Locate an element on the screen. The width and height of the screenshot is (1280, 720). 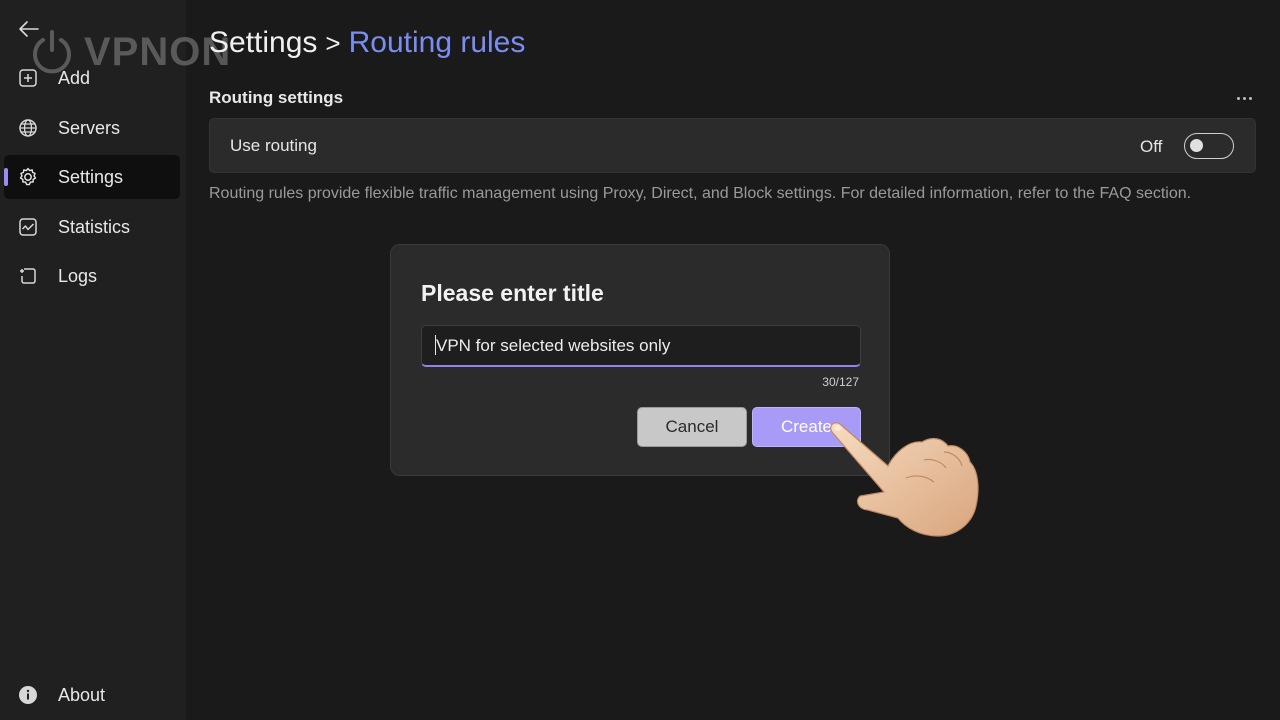
sidebar-item-settings: Settings is located at coordinates (92, 177).